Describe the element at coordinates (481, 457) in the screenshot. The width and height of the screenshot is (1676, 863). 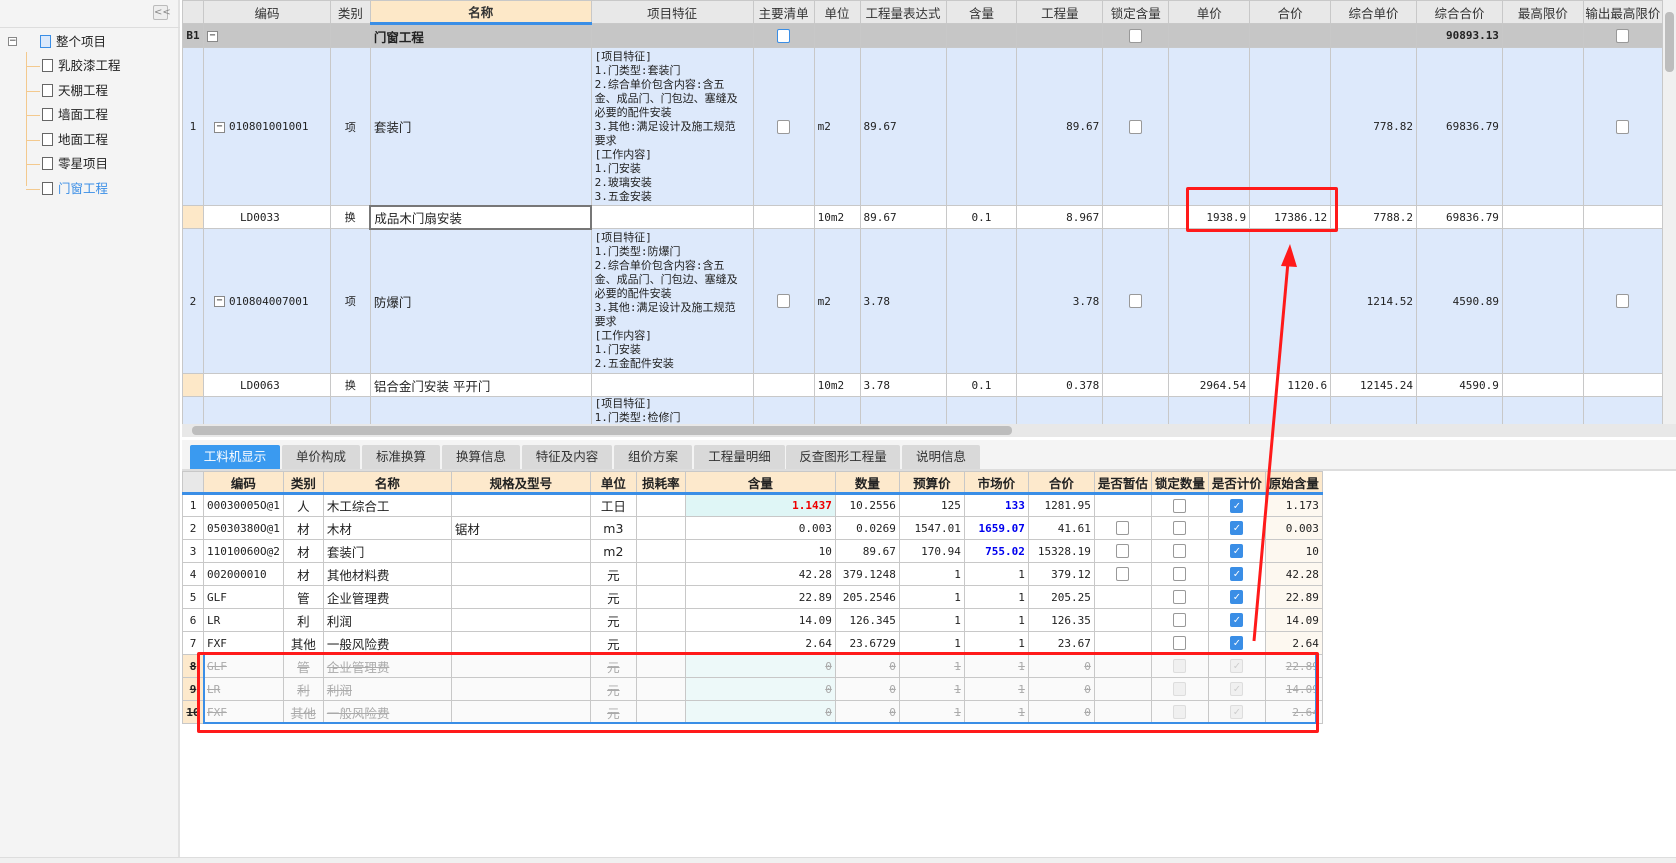
I see `tab: 换算信息` at that location.